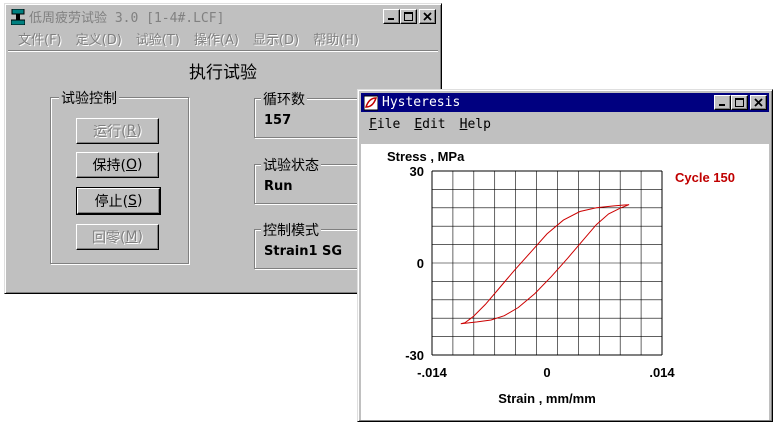 The image size is (779, 427). I want to click on menu-hyst-file: File, so click(384, 124).